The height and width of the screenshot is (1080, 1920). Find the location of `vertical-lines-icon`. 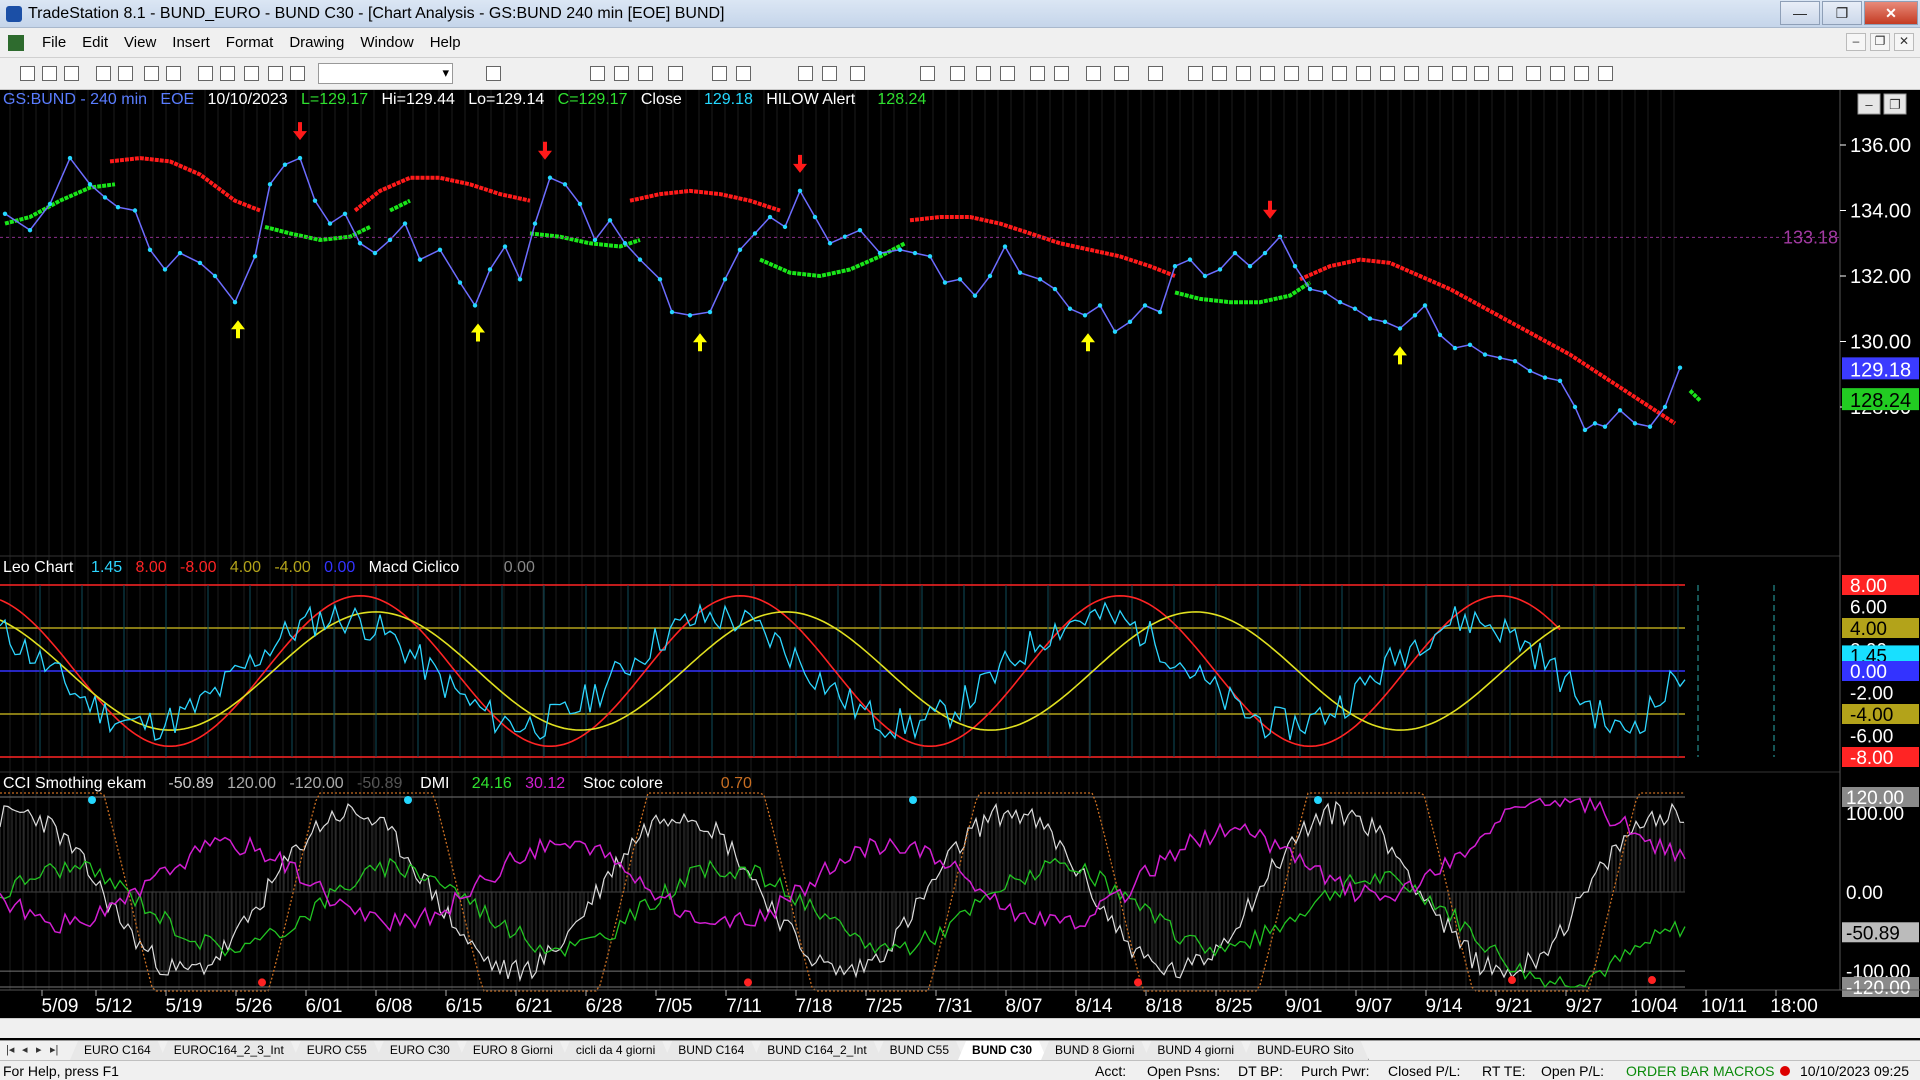

vertical-lines-icon is located at coordinates (1219, 73).